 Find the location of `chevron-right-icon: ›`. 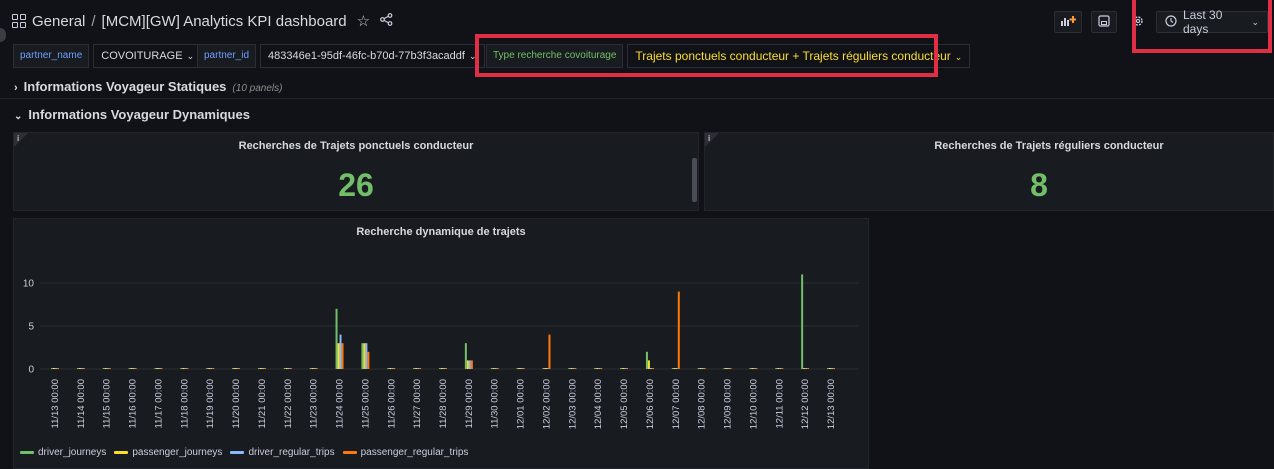

chevron-right-icon: › is located at coordinates (16, 88).